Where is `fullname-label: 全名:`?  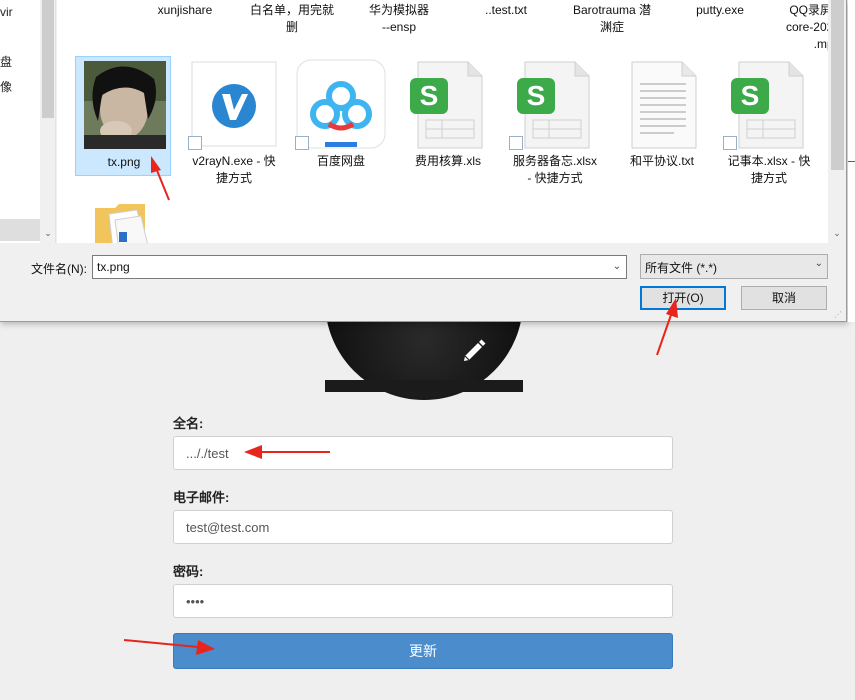
fullname-label: 全名: is located at coordinates (188, 423).